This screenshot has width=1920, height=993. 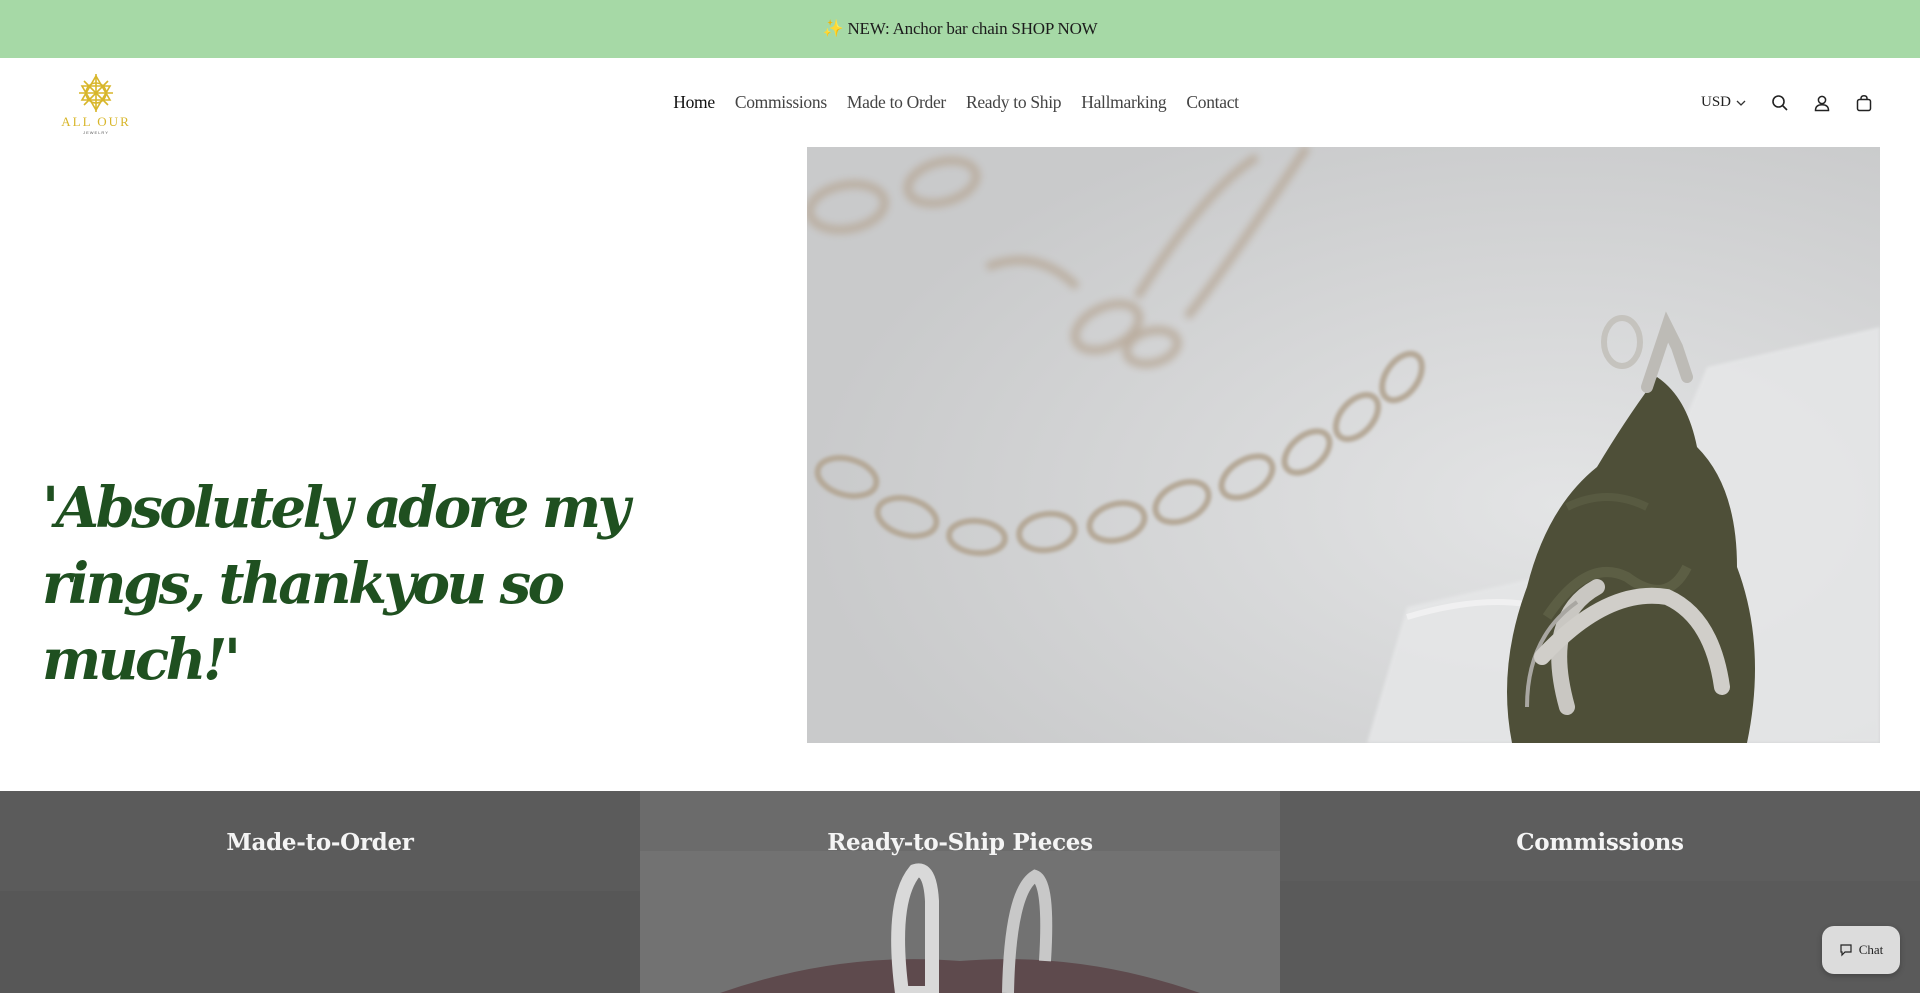 I want to click on search-button, so click(x=1780, y=103).